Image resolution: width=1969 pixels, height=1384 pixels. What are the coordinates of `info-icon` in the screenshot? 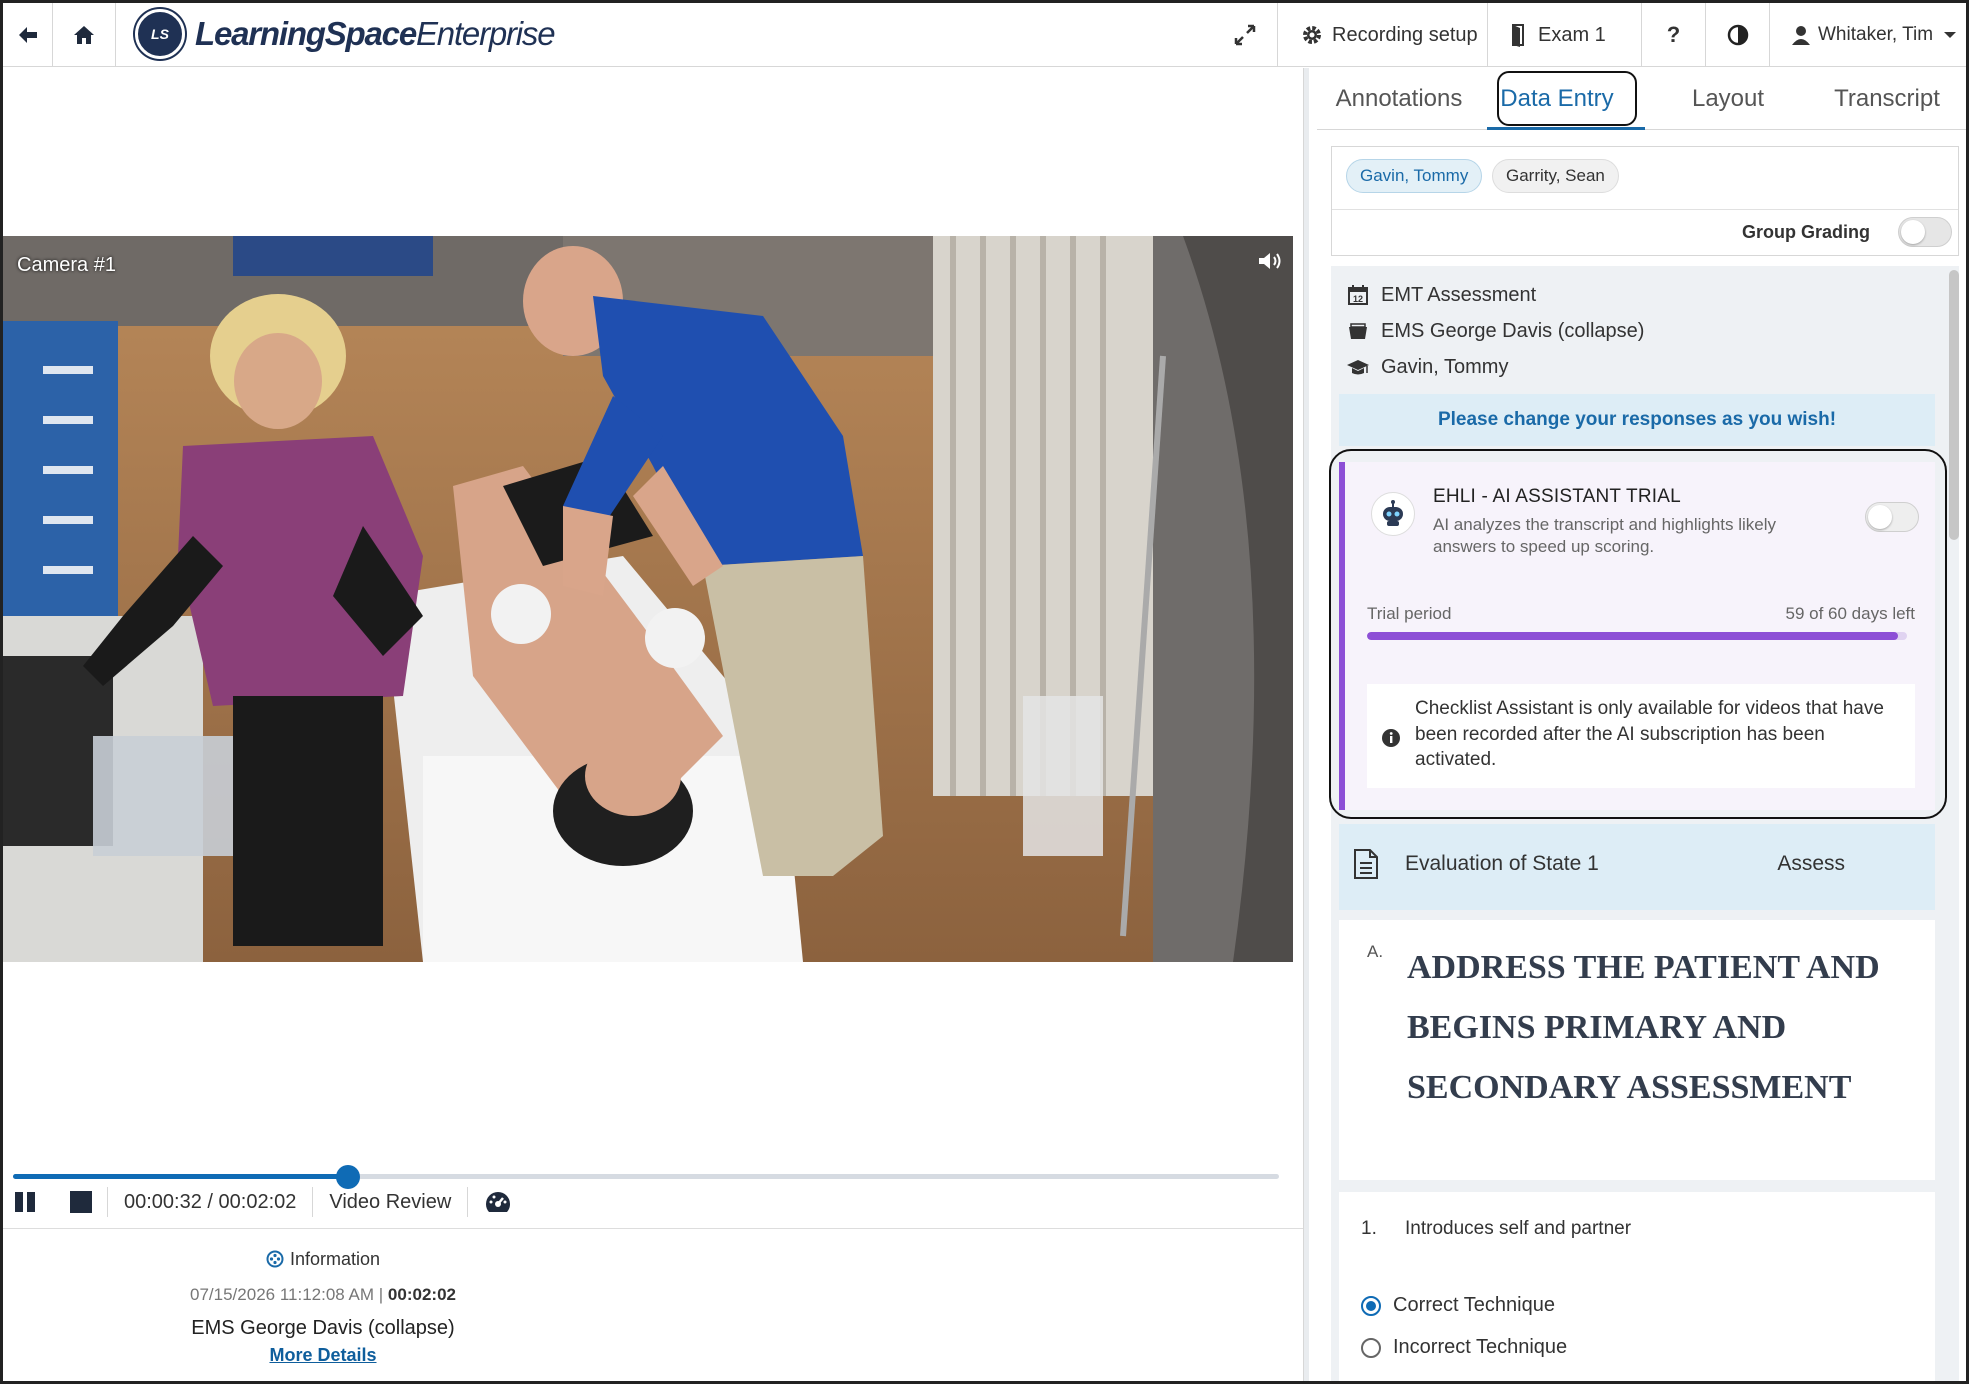 It's located at (1391, 738).